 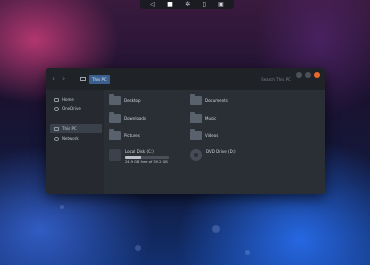 I want to click on folder-pictures: Pictures, so click(x=124, y=134).